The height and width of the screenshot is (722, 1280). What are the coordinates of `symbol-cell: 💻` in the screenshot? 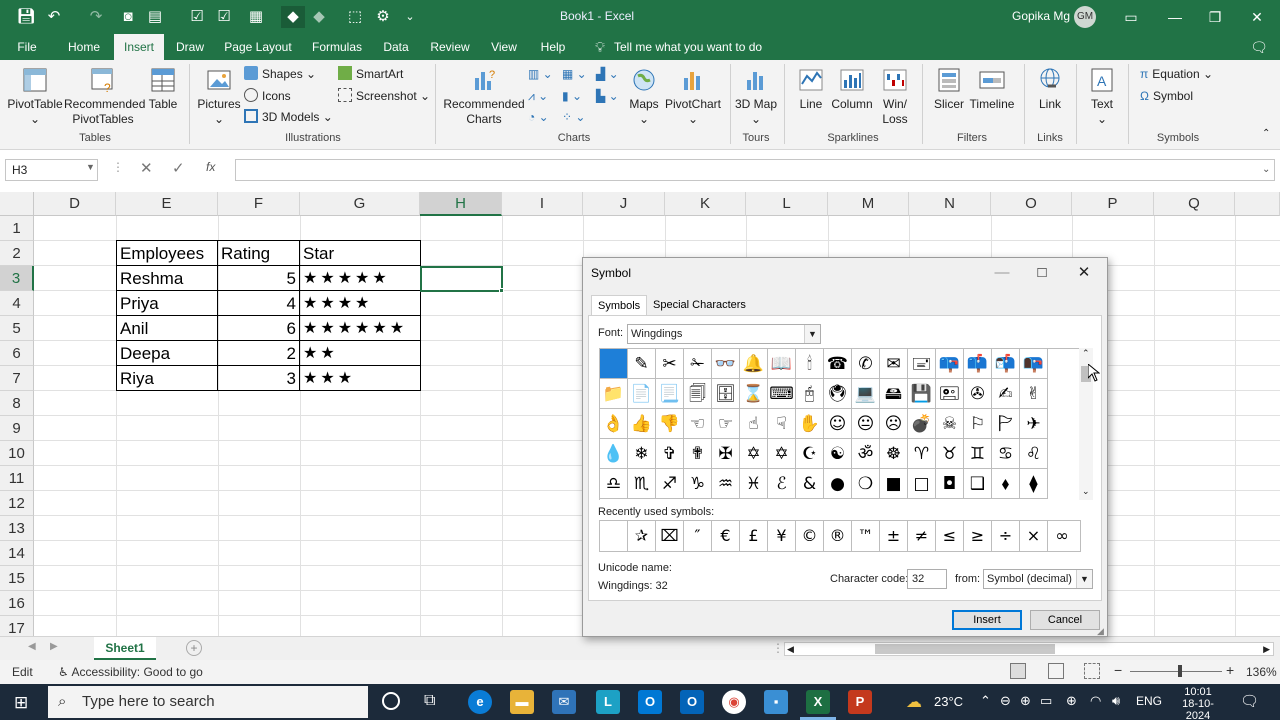 It's located at (866, 394).